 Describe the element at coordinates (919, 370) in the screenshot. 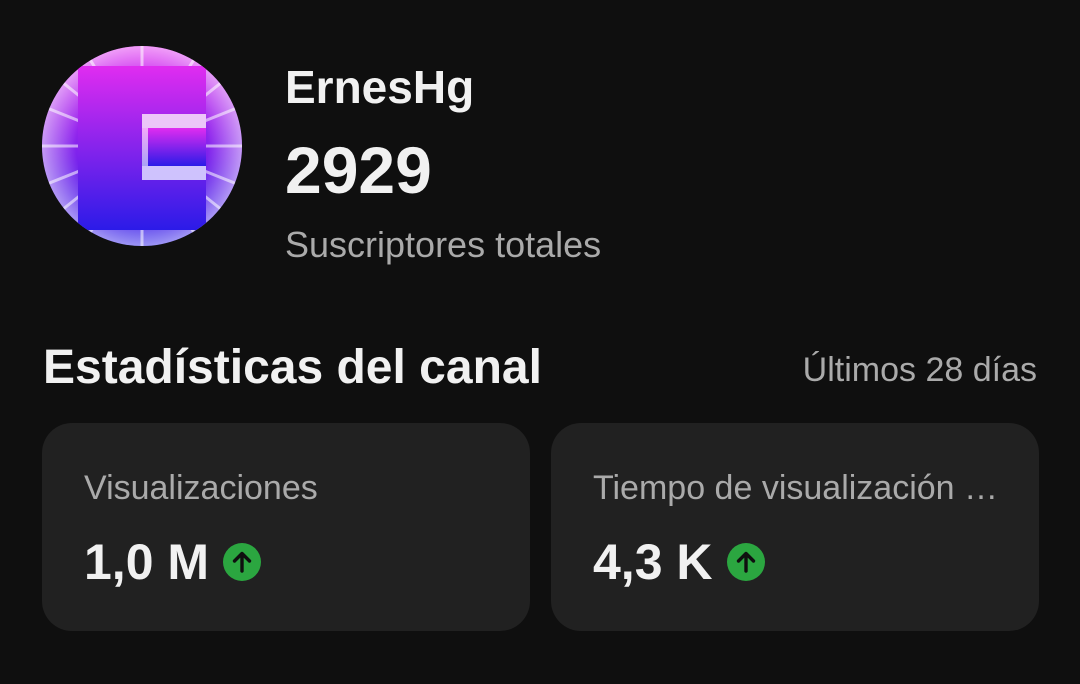

I see `period-label: Últimos 28 días` at that location.